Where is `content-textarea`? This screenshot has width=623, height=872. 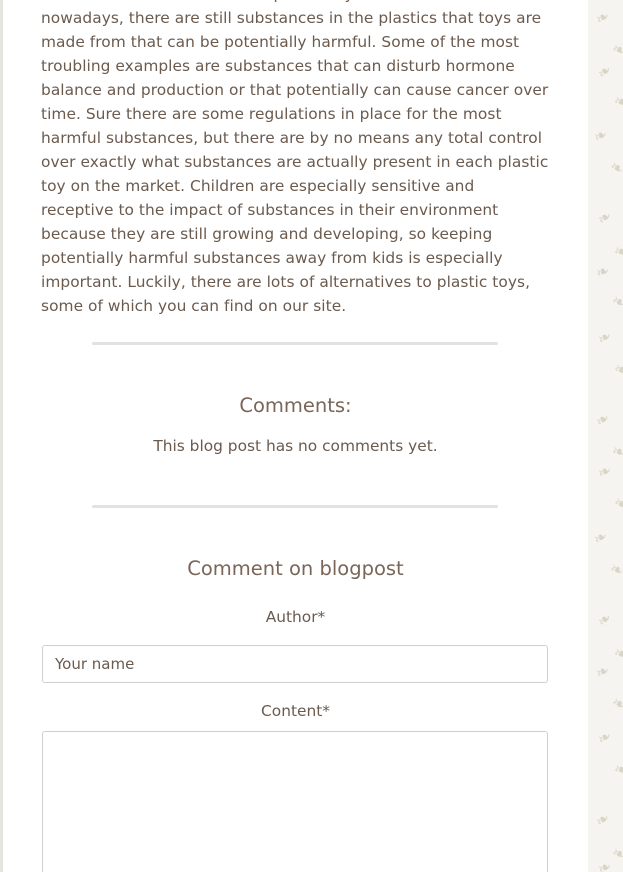 content-textarea is located at coordinates (295, 801).